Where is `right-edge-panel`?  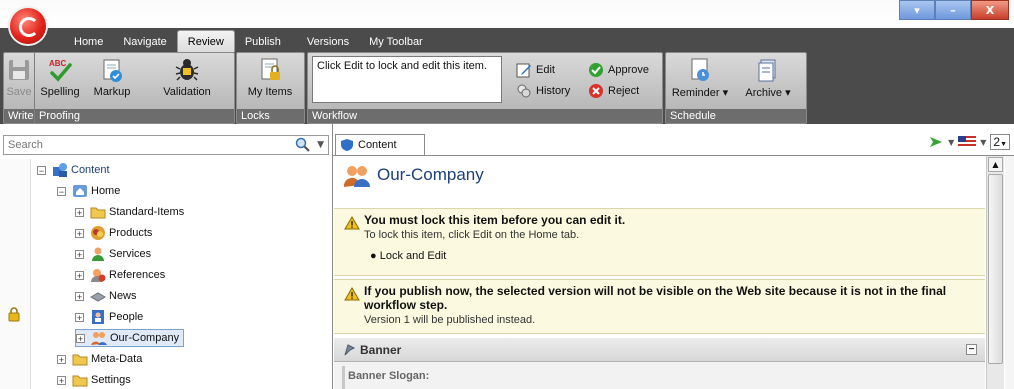 right-edge-panel is located at coordinates (1009, 272).